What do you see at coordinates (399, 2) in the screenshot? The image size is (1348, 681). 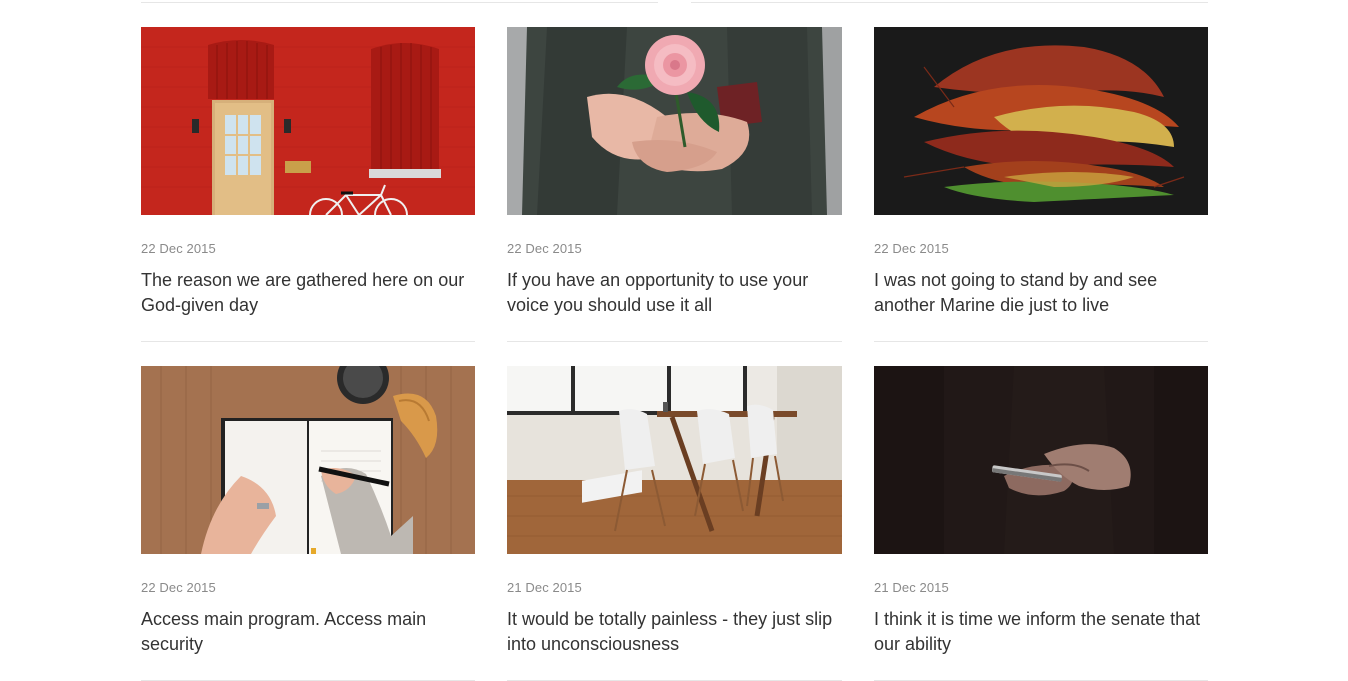 I see `top-separator-left` at bounding box center [399, 2].